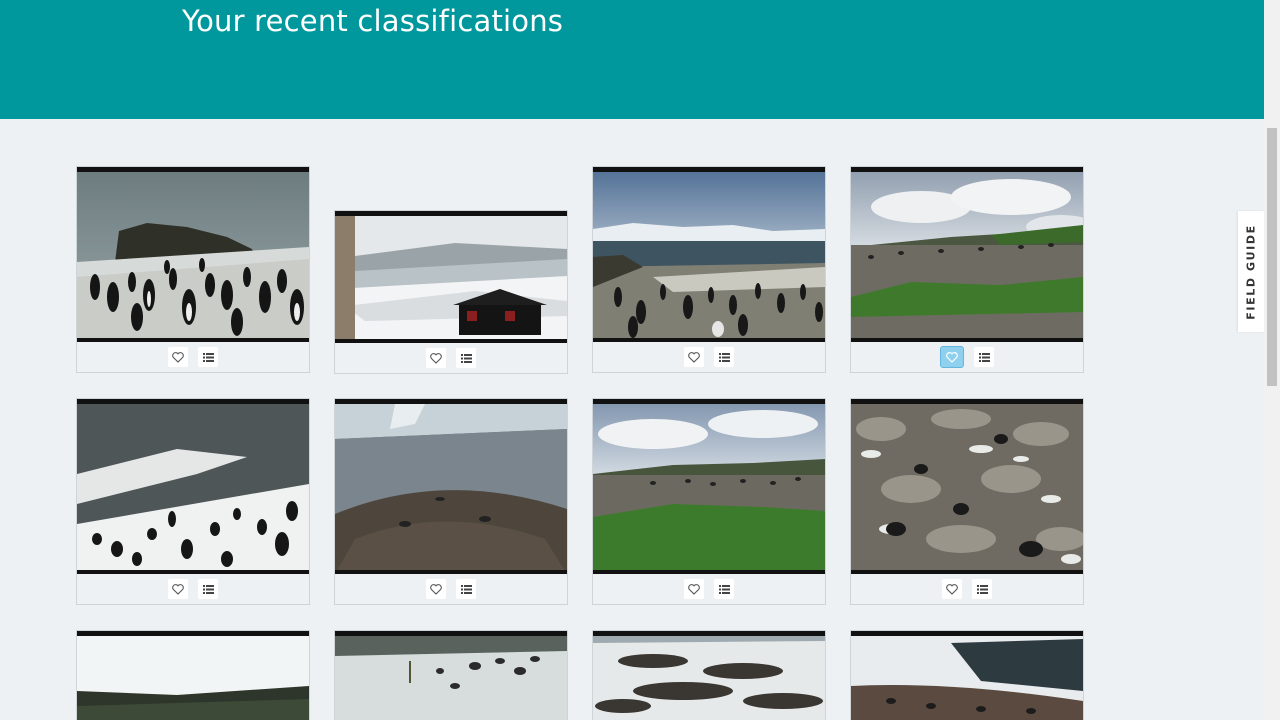 The width and height of the screenshot is (1280, 720). I want to click on field-guide-tab: FIELD GUIDE, so click(1251, 271).